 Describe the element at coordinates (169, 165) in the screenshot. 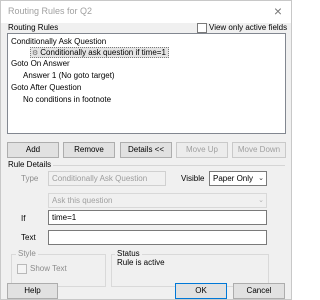

I see `rule-details-divider` at that location.